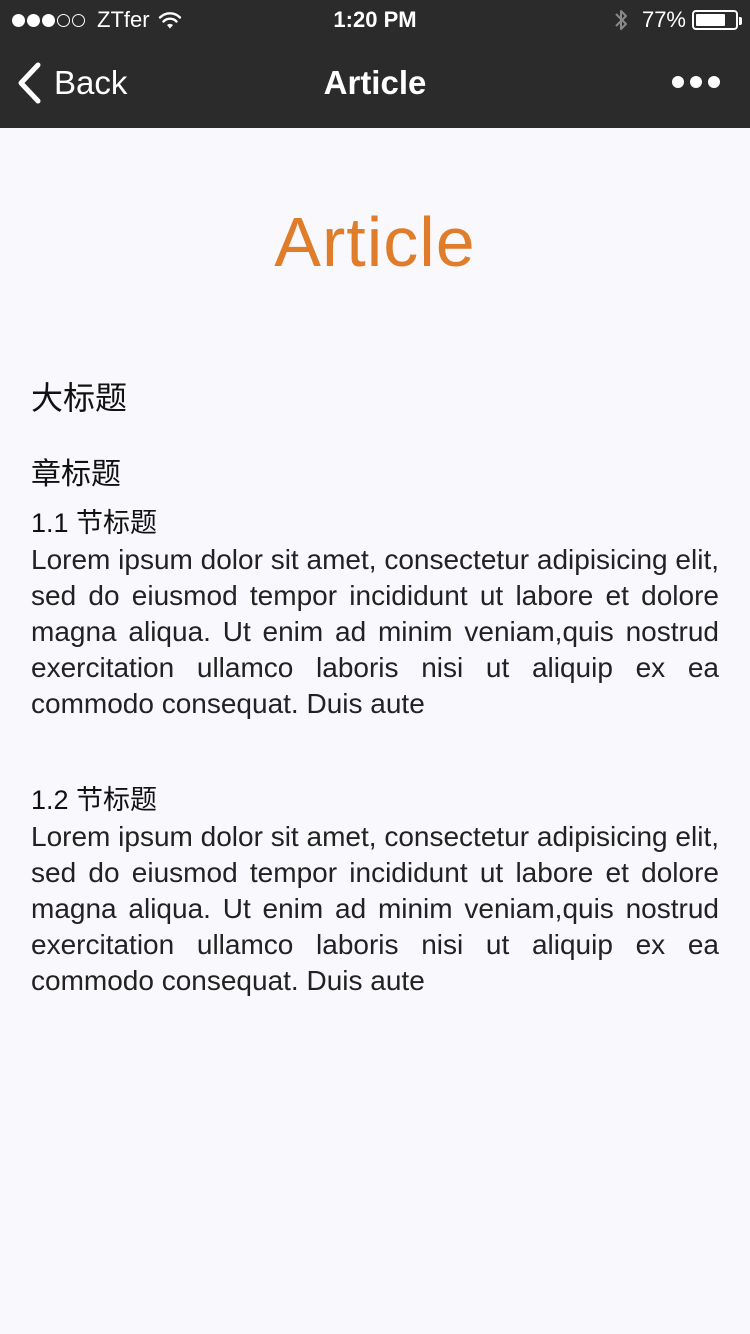 The image size is (750, 1334). Describe the element at coordinates (740, 21) in the screenshot. I see `battery-tip` at that location.